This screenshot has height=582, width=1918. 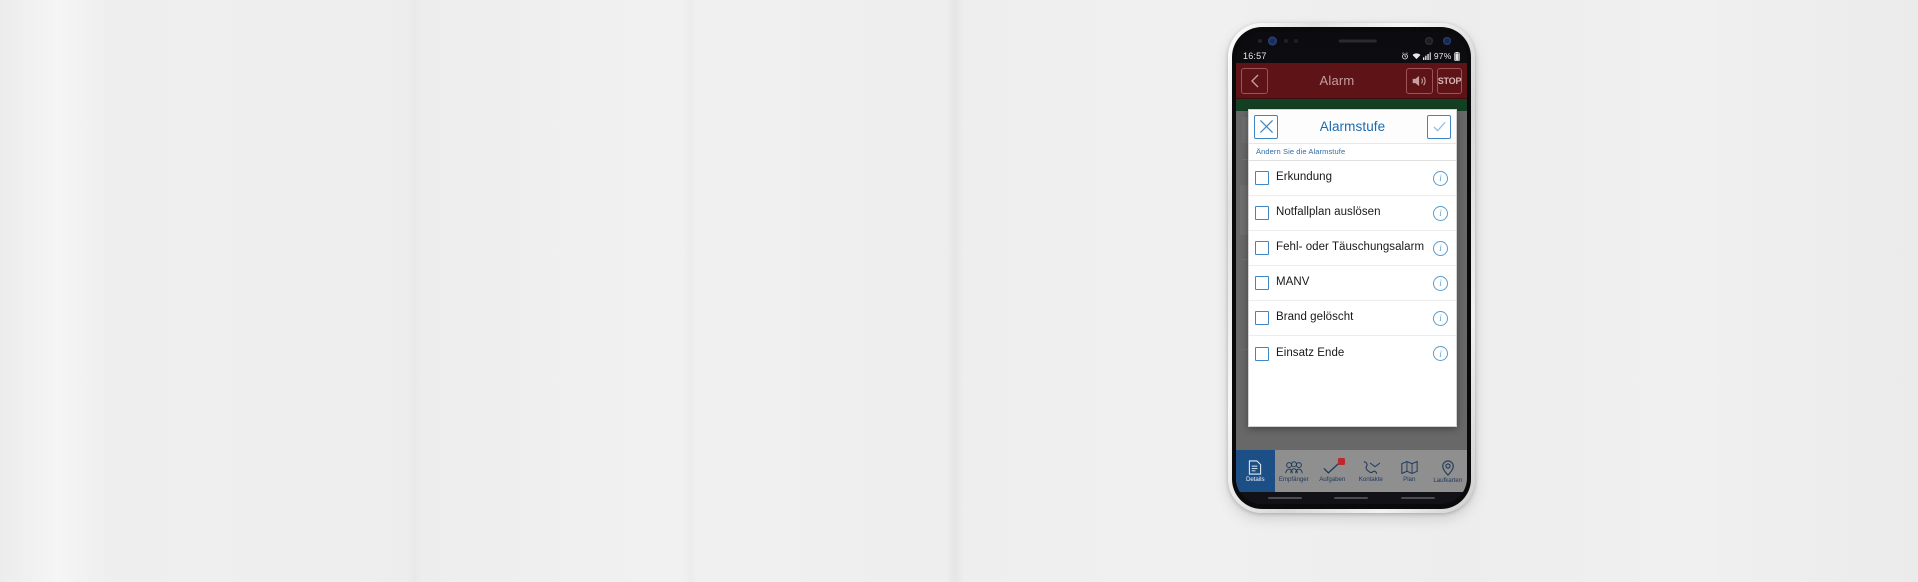 I want to click on status-indicators: 97%, so click(x=1430, y=56).